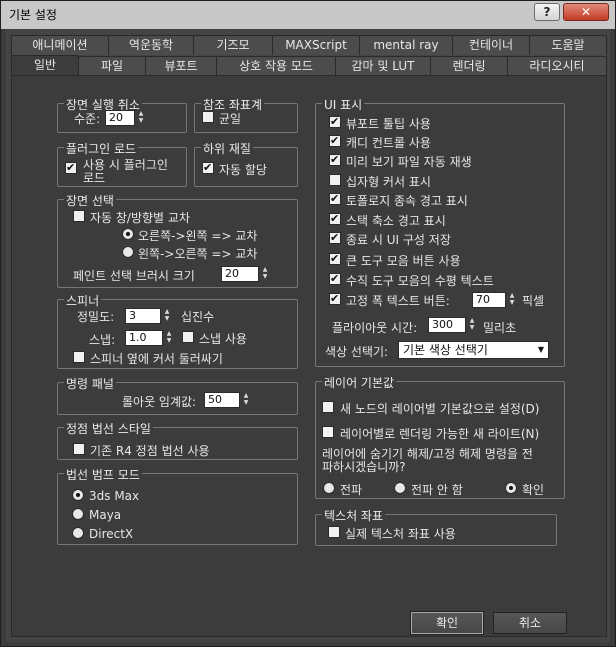 This screenshot has height=647, width=616. Describe the element at coordinates (403, 261) in the screenshot. I see `large-toolbar-buttons-label: 큰 도구 모음 버튼 사용` at that location.